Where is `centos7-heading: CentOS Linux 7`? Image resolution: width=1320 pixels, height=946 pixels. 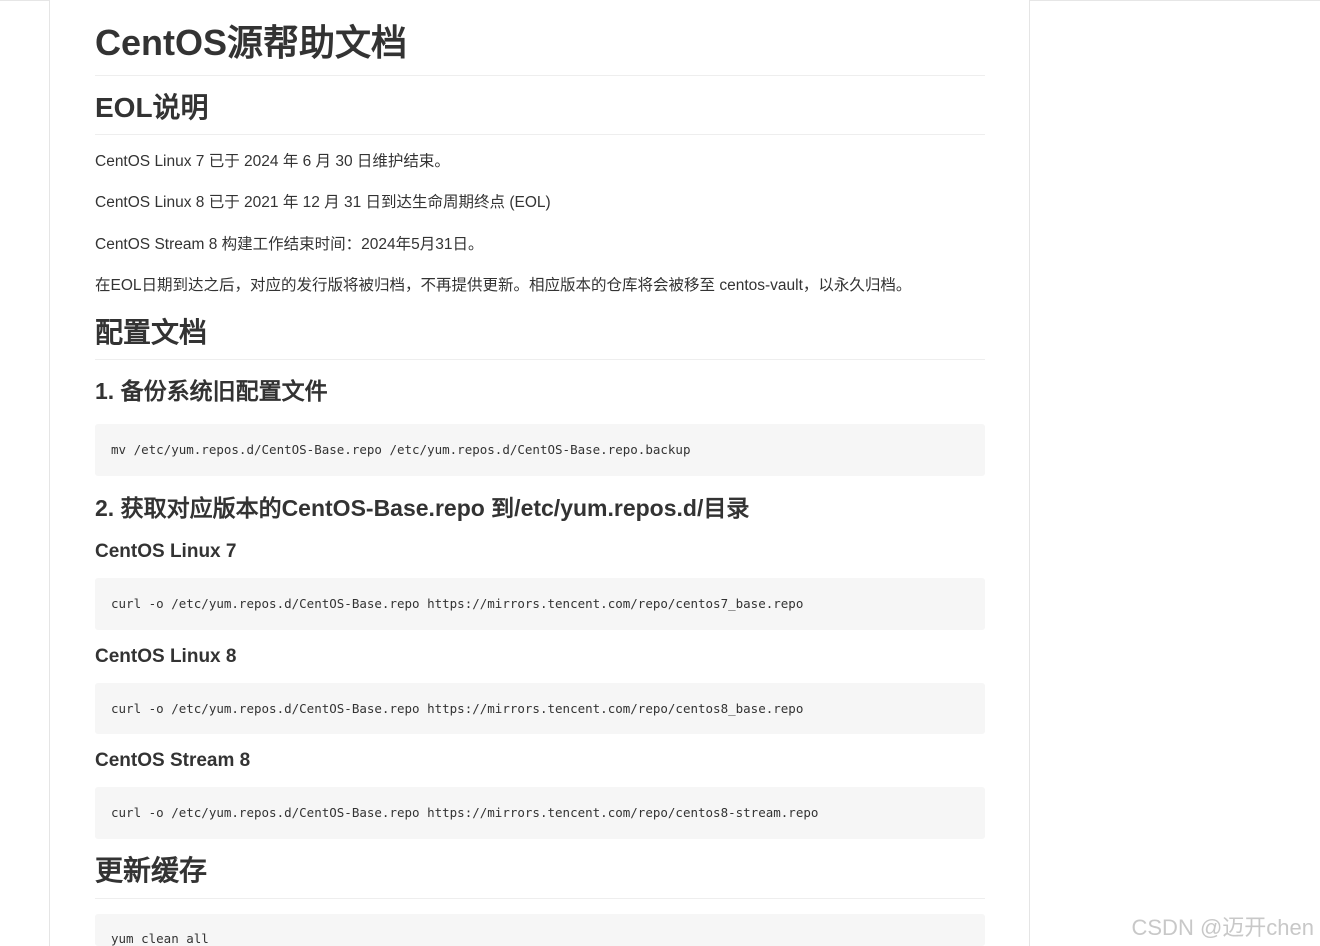 centos7-heading: CentOS Linux 7 is located at coordinates (166, 551).